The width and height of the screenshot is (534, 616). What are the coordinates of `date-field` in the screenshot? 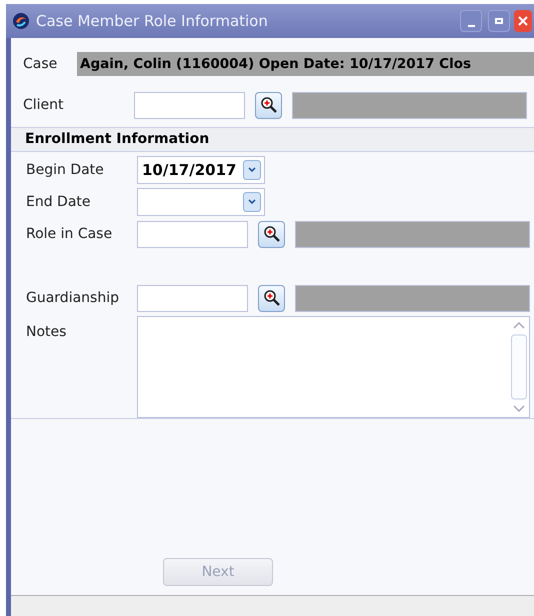 It's located at (201, 202).